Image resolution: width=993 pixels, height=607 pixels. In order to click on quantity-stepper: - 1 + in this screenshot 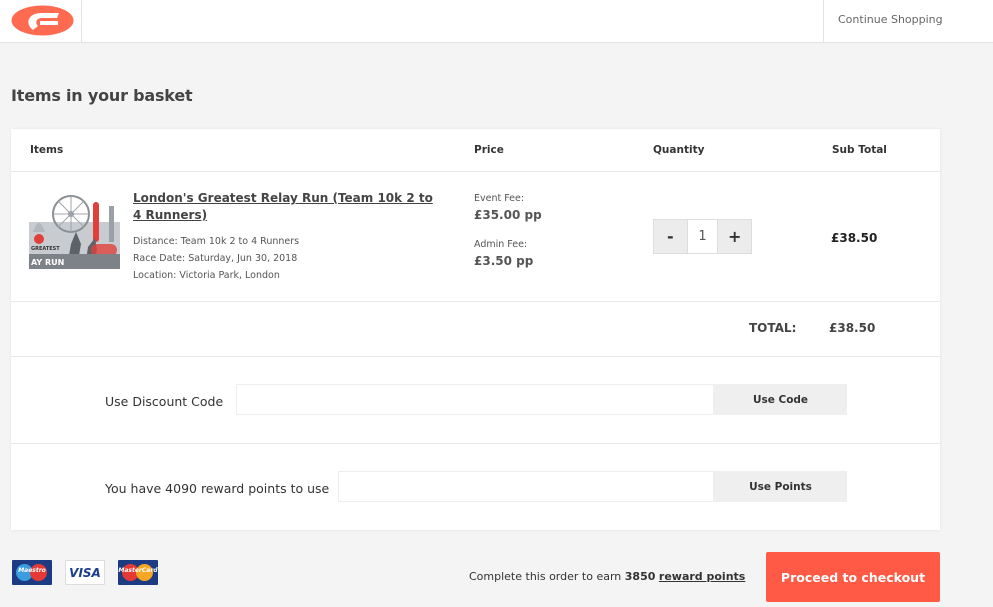, I will do `click(702, 236)`.